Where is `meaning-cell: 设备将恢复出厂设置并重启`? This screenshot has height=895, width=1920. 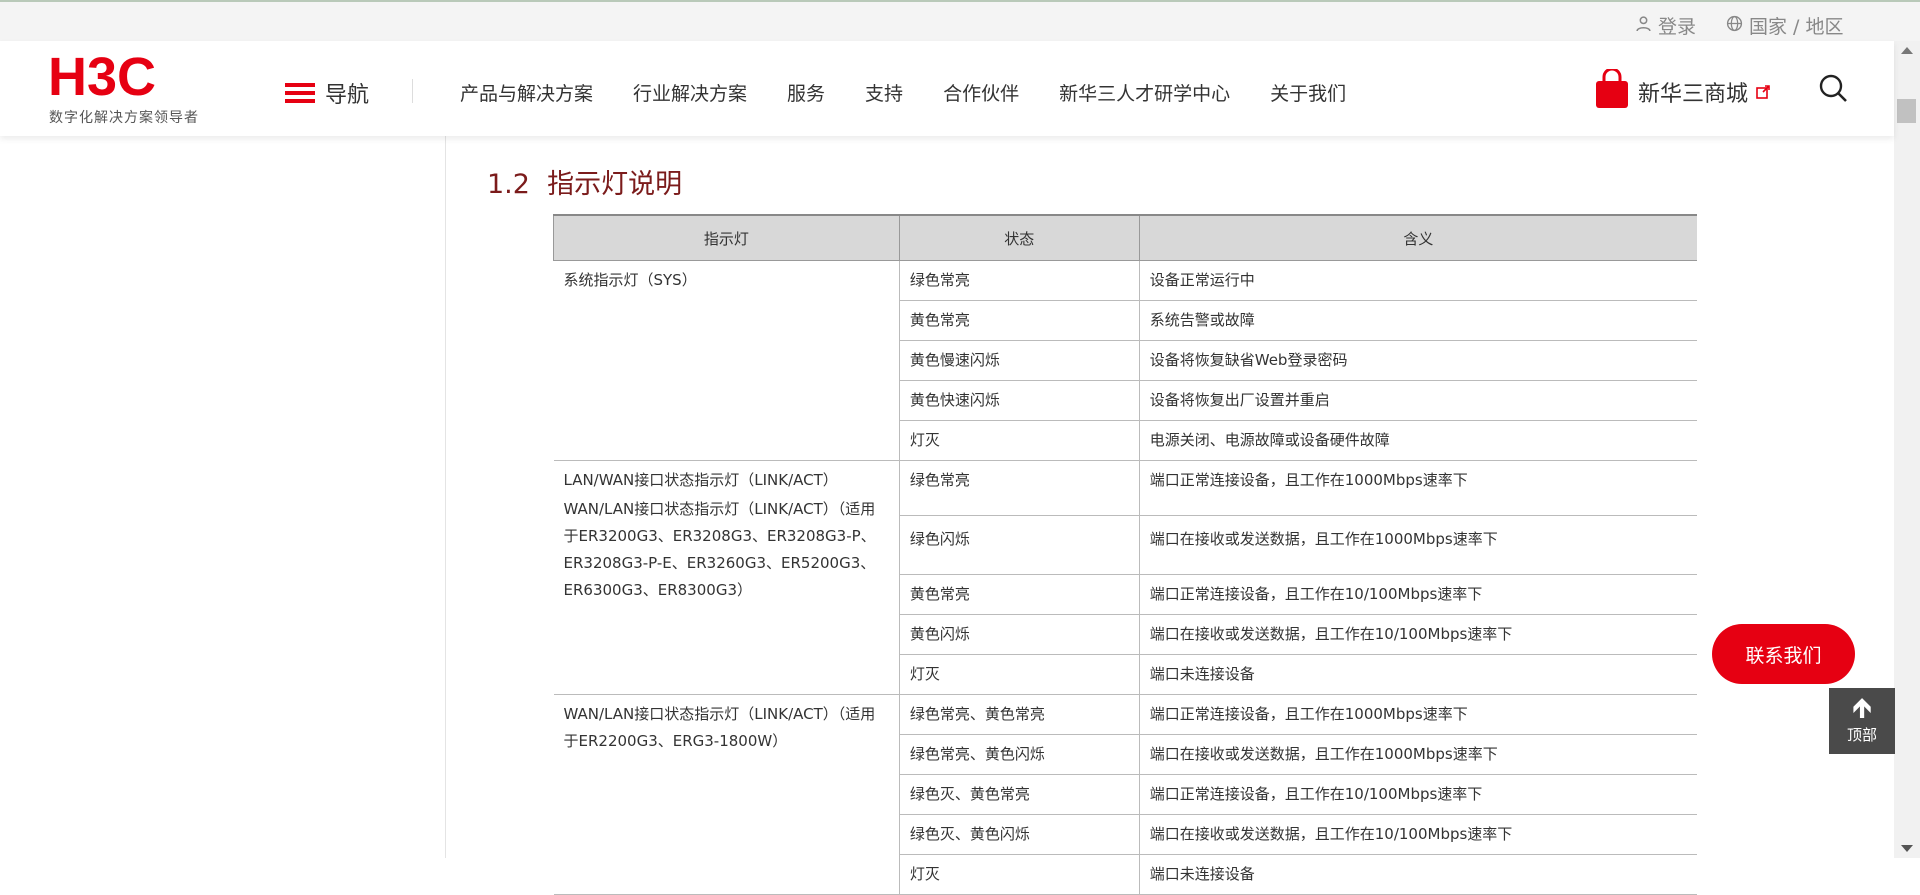
meaning-cell: 设备将恢复出厂设置并重启 is located at coordinates (1418, 400).